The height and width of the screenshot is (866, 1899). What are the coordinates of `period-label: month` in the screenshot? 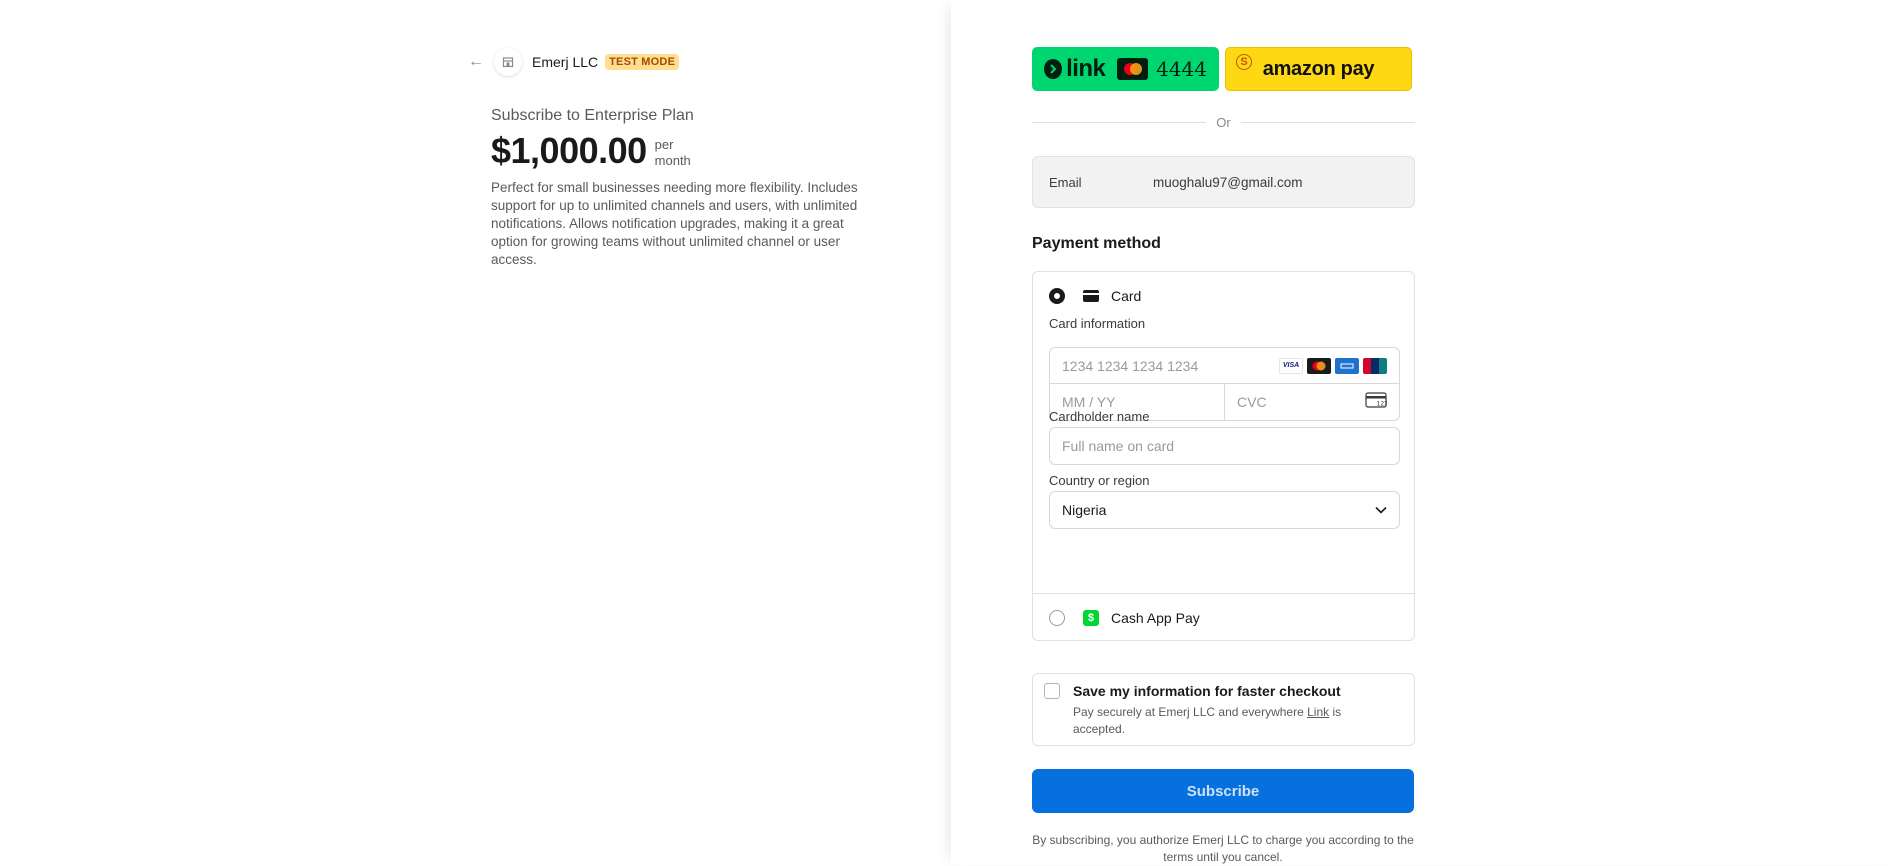 It's located at (672, 160).